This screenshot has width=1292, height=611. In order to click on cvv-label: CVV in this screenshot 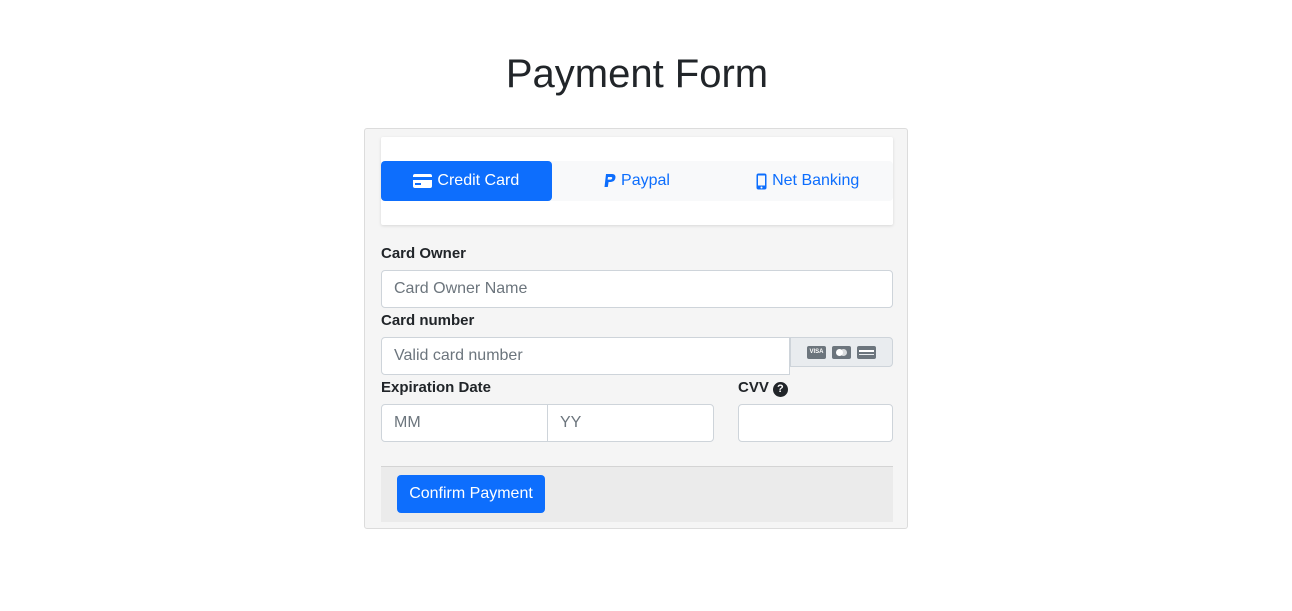, I will do `click(753, 387)`.